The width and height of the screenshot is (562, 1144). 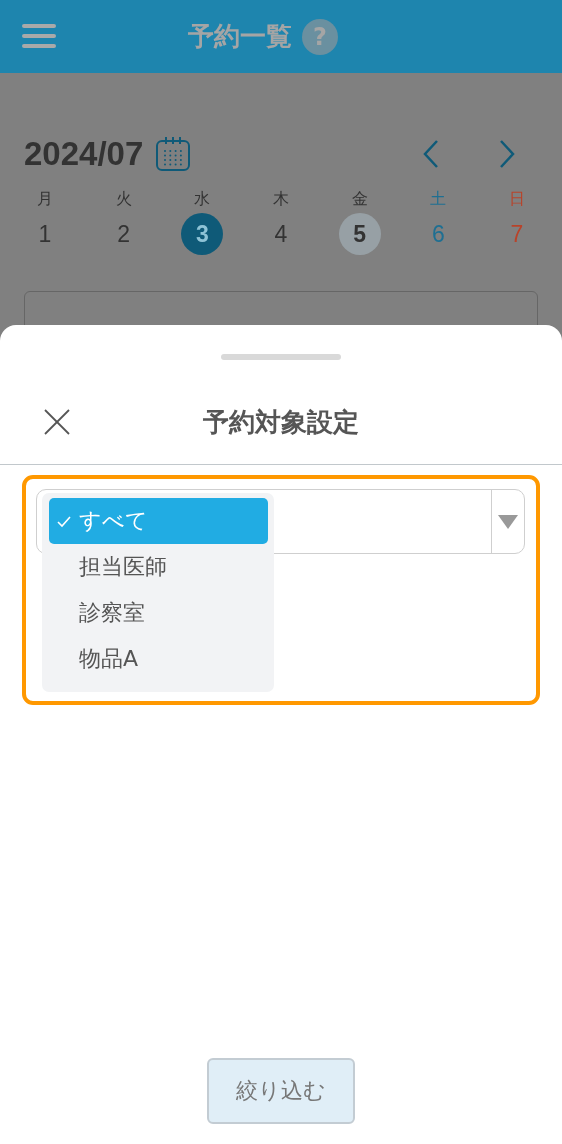 What do you see at coordinates (281, 1091) in the screenshot?
I see `filter-button: 絞り込む` at bounding box center [281, 1091].